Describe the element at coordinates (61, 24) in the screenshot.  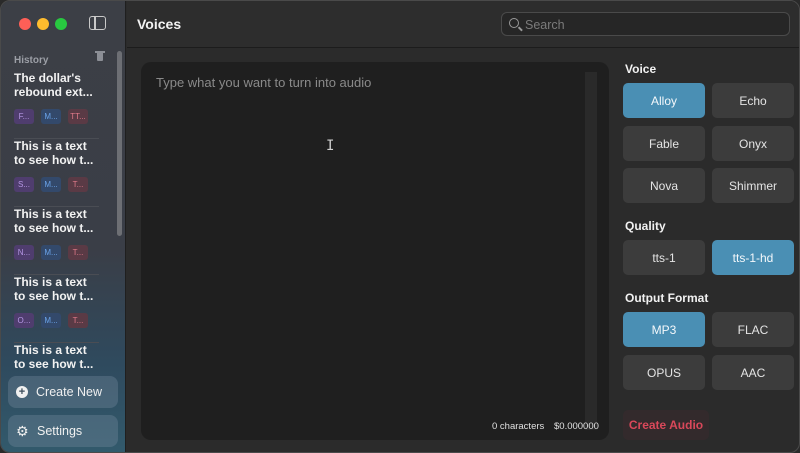
I see `zoom-window-button` at that location.